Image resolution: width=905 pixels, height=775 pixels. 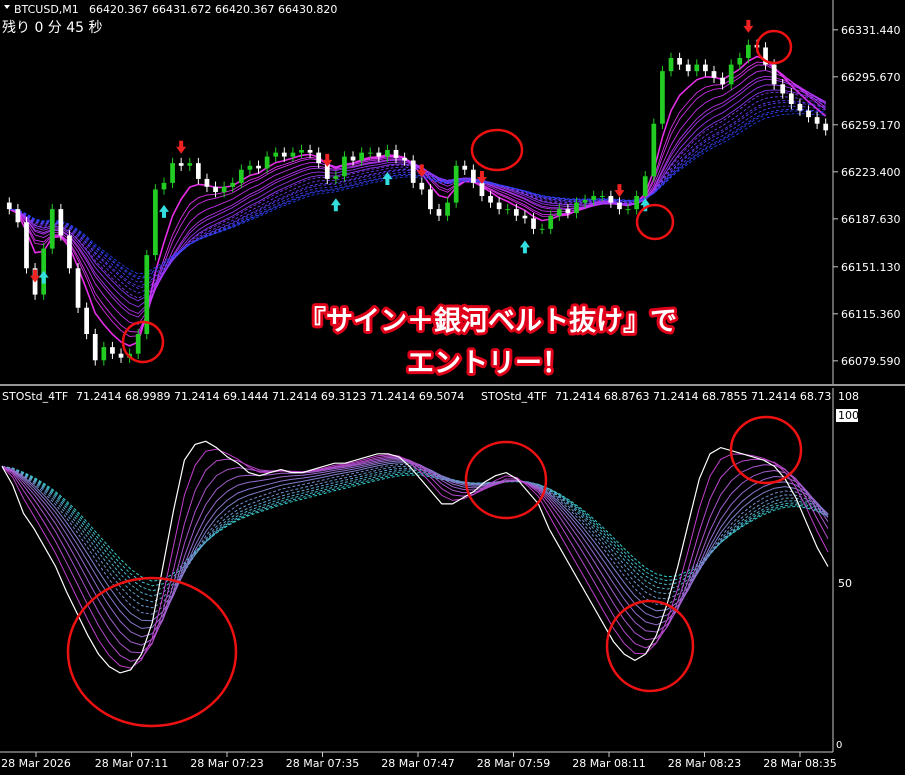 What do you see at coordinates (845, 583) in the screenshot?
I see `indicator-level-50: 50` at bounding box center [845, 583].